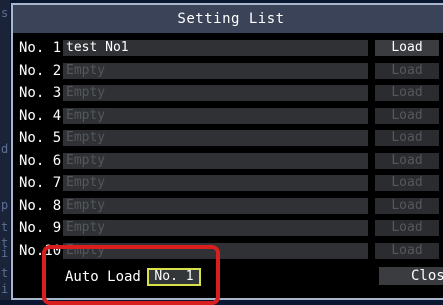 The image size is (443, 305). Describe the element at coordinates (215, 48) in the screenshot. I see `setting-name-field: test No1` at that location.